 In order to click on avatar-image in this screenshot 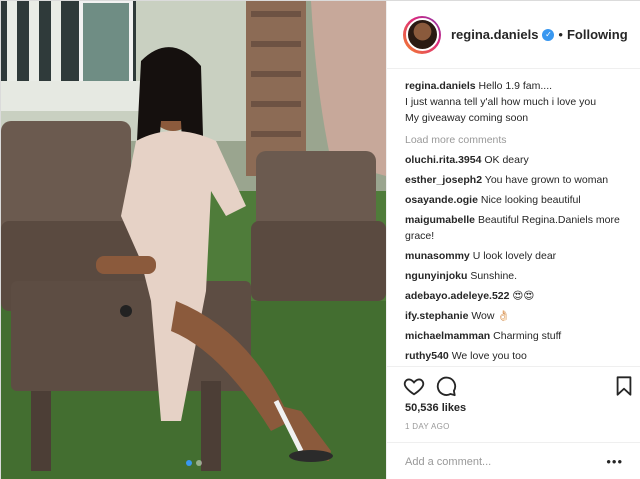, I will do `click(422, 34)`.